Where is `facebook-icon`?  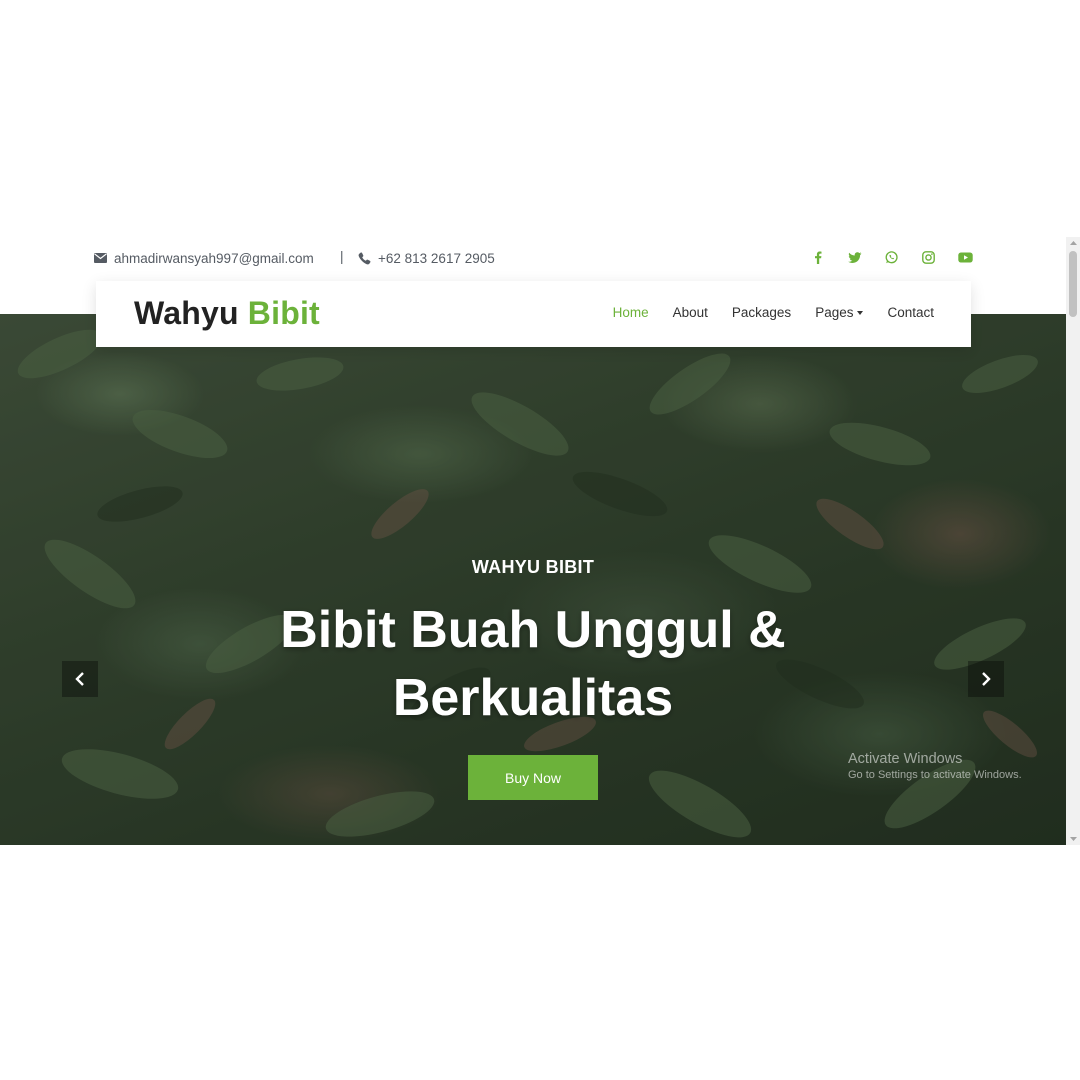
facebook-icon is located at coordinates (817, 257).